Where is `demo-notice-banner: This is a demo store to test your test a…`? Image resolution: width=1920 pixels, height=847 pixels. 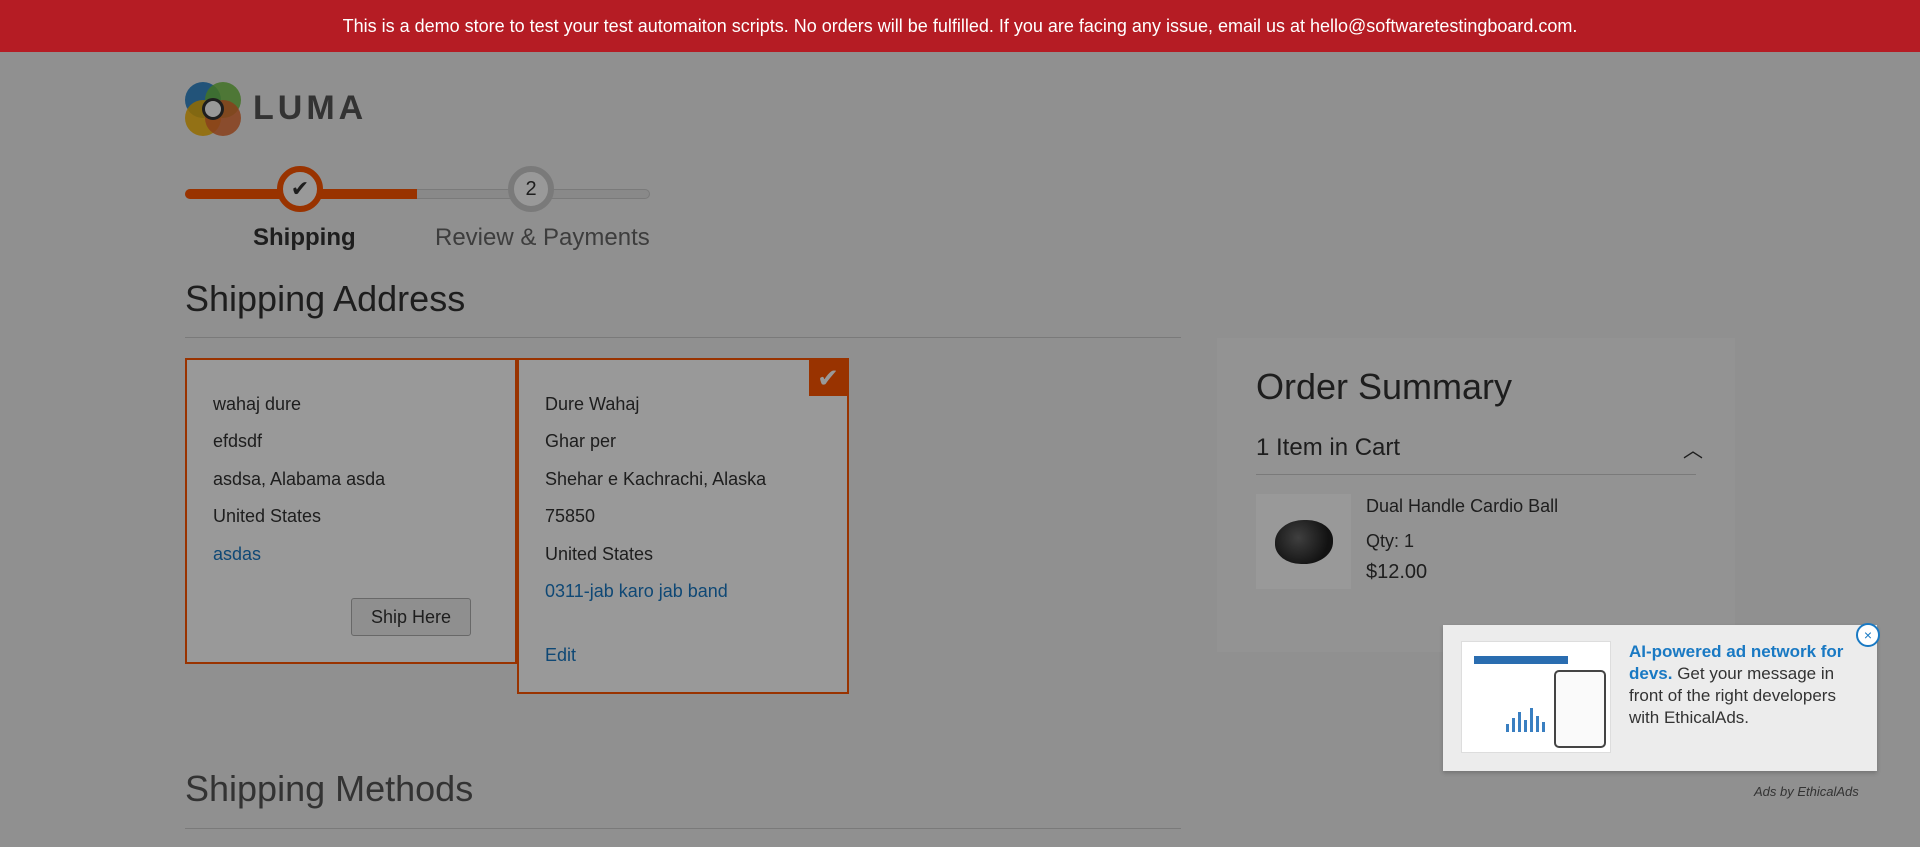
demo-notice-banner: This is a demo store to test your test a… is located at coordinates (960, 26).